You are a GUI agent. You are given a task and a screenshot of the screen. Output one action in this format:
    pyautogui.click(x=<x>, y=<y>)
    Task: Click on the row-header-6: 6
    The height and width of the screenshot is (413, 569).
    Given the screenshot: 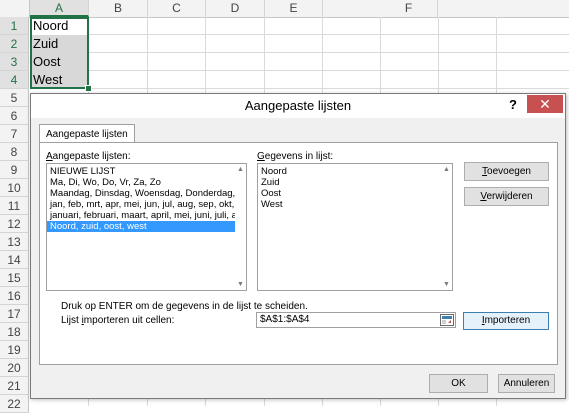 What is the action you would take?
    pyautogui.click(x=14, y=116)
    